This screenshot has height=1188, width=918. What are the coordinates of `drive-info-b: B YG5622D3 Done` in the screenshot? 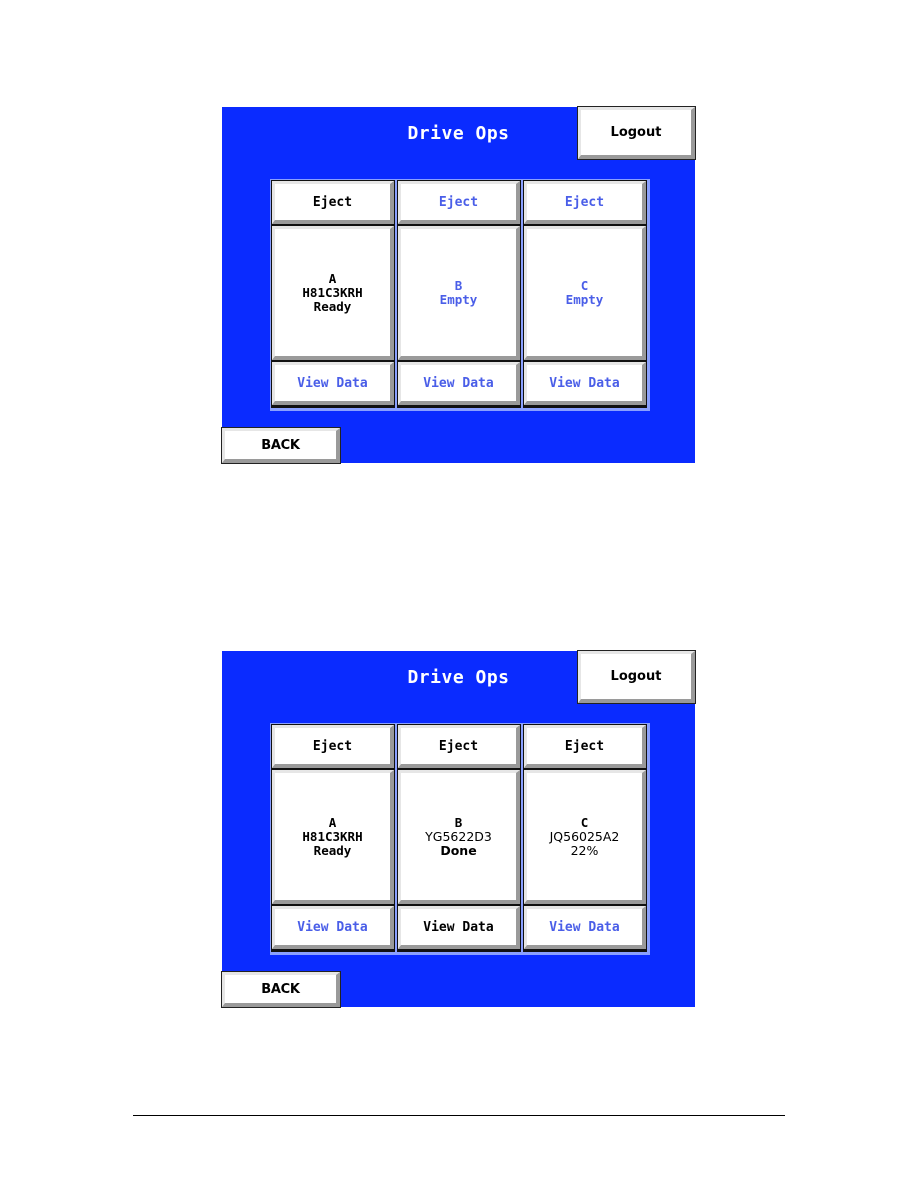 It's located at (459, 837).